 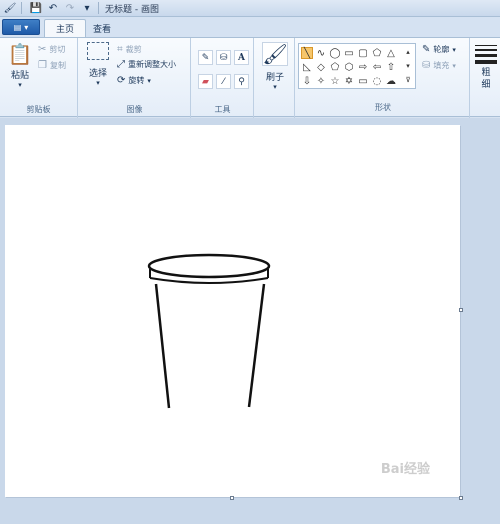 I want to click on rotate-label: 旋转, so click(x=136, y=80).